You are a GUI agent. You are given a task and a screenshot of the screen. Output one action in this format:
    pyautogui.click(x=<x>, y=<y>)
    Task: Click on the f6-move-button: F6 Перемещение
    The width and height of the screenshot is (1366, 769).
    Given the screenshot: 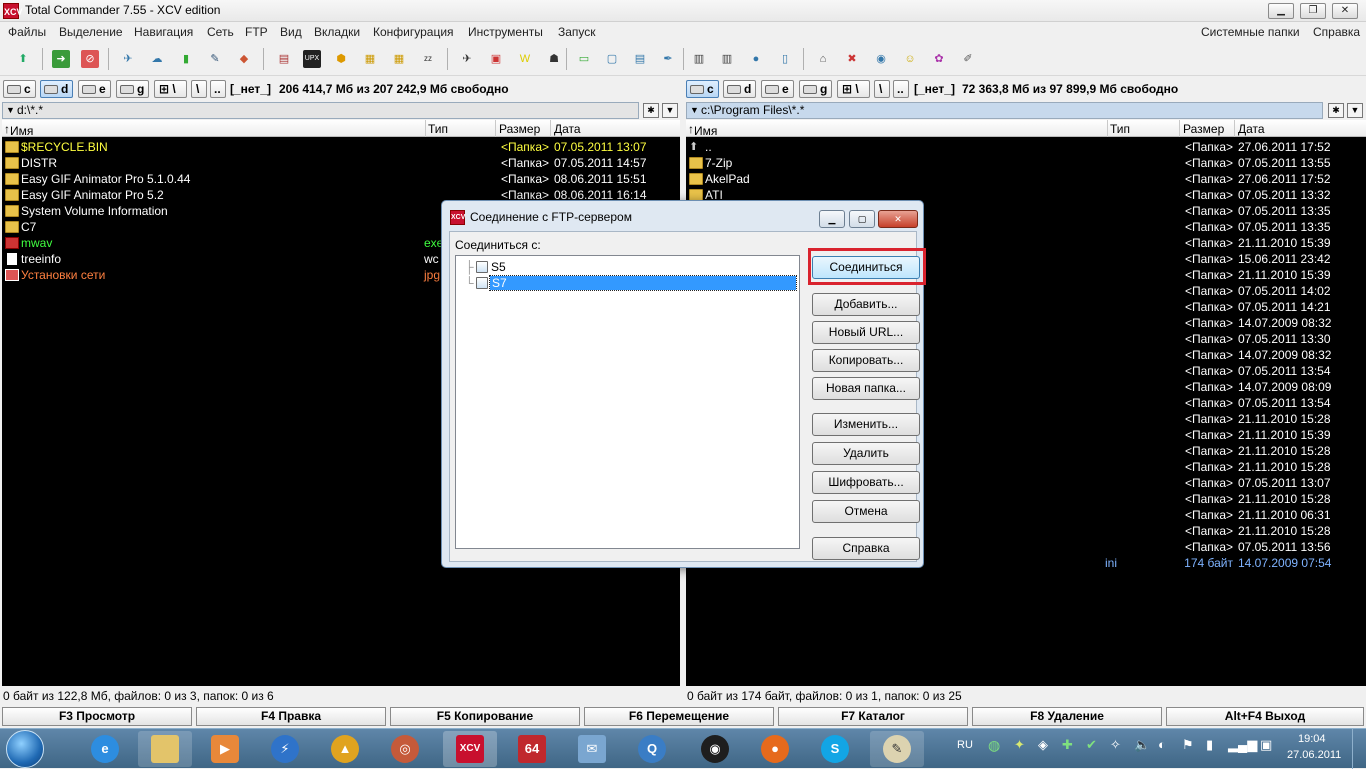 What is the action you would take?
    pyautogui.click(x=679, y=716)
    